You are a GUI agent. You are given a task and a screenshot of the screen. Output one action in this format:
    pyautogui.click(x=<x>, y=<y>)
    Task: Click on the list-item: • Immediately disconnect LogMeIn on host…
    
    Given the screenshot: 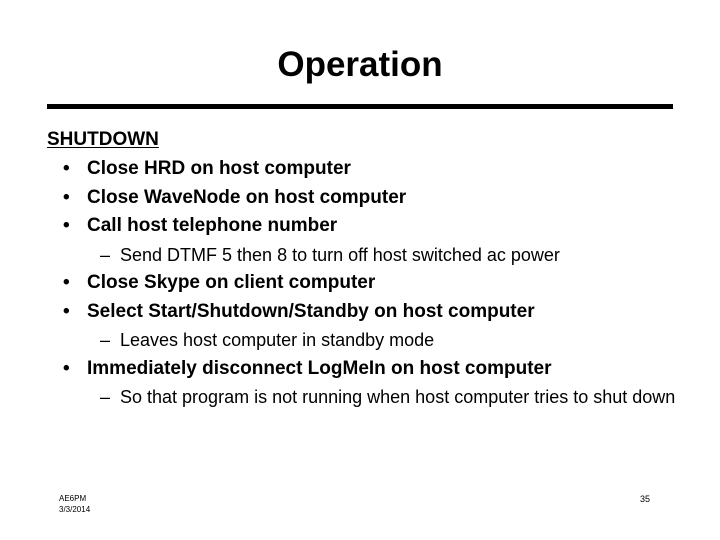 What is the action you would take?
    pyautogui.click(x=367, y=369)
    